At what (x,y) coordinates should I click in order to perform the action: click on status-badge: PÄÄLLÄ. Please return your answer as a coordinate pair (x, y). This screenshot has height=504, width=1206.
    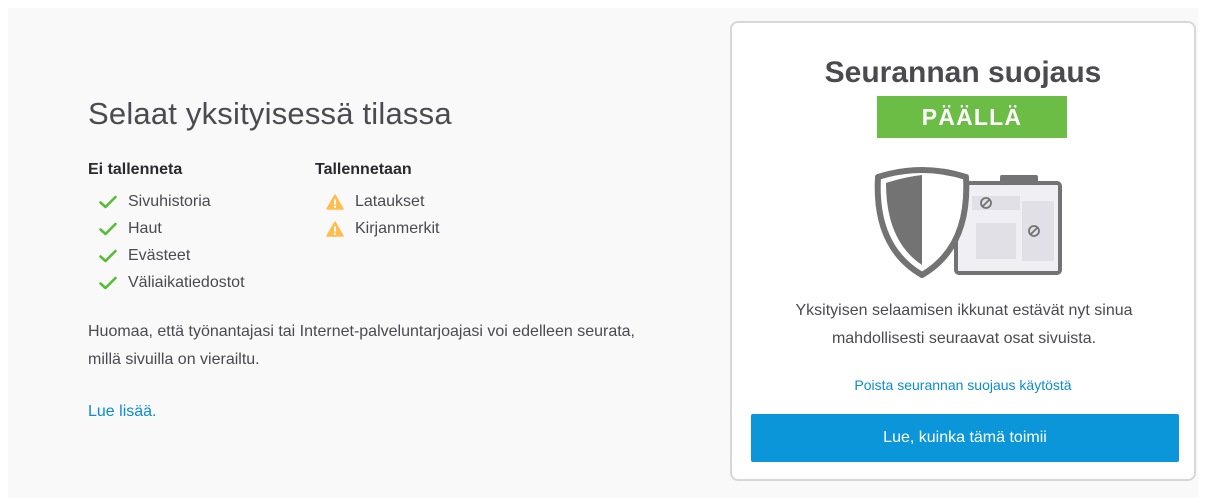
    Looking at the image, I should click on (972, 117).